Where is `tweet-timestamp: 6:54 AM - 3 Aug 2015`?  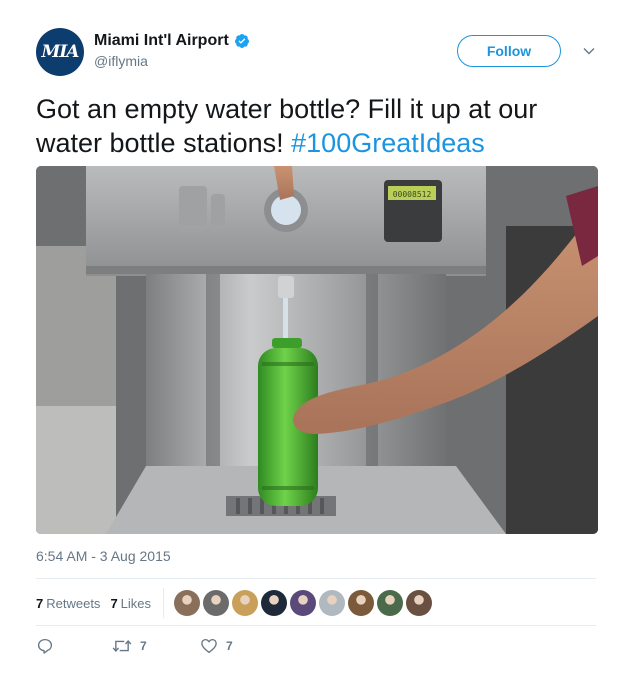 tweet-timestamp: 6:54 AM - 3 Aug 2015 is located at coordinates (103, 556).